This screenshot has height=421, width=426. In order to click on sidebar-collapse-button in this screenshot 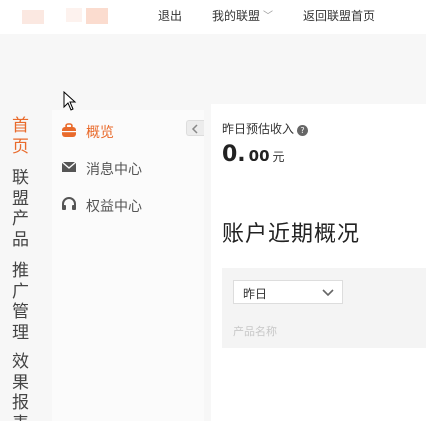, I will do `click(195, 128)`.